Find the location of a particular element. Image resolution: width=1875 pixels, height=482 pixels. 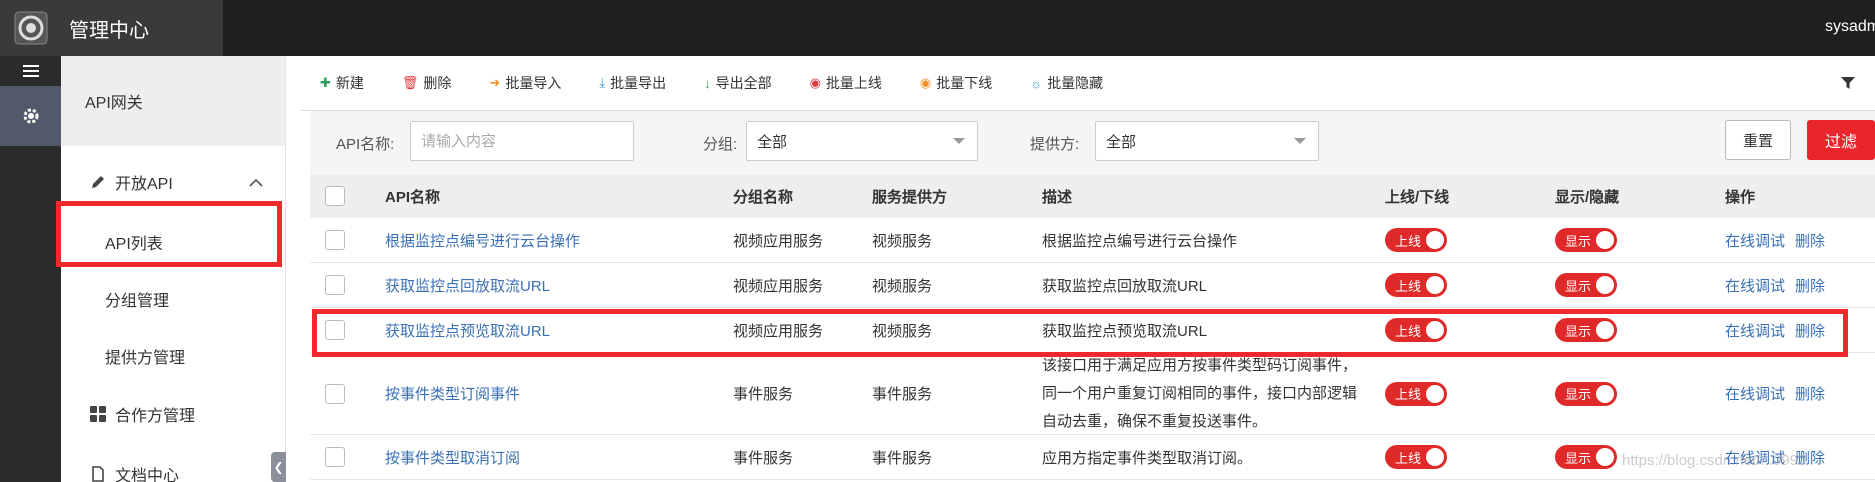

col-api-name: API名称 is located at coordinates (413, 197).